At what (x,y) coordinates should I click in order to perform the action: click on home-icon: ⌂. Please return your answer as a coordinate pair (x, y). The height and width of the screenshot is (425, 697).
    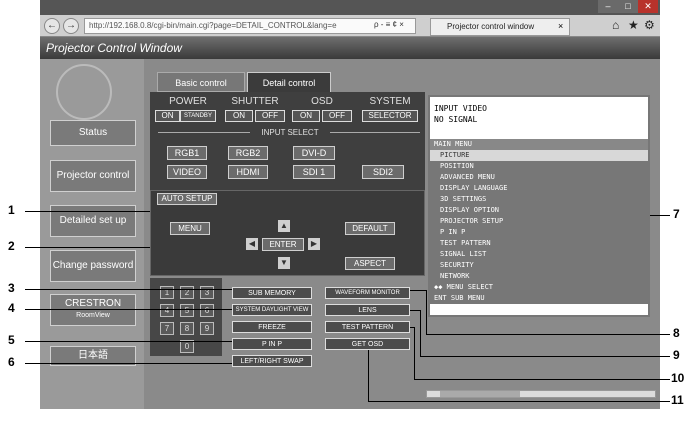
    Looking at the image, I should click on (615, 25).